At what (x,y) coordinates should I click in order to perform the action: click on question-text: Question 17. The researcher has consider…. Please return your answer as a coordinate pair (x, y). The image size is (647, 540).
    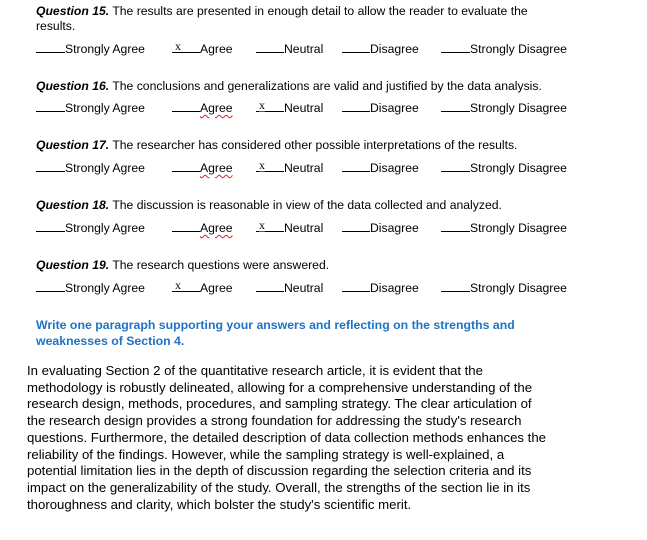
    Looking at the image, I should click on (276, 145).